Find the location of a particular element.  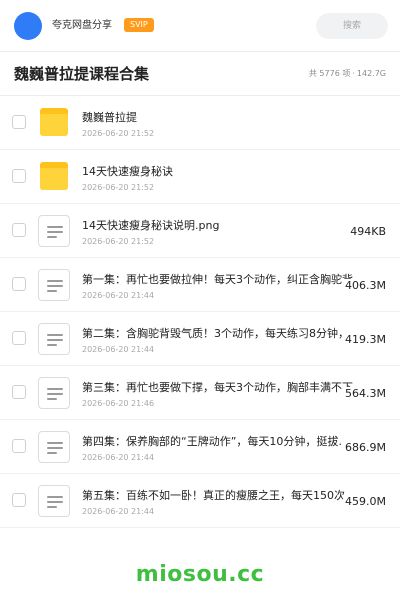

file-name: 第三集：再忙也要做下撑，每天3个动作，胸部丰满不下 is located at coordinates (218, 388).